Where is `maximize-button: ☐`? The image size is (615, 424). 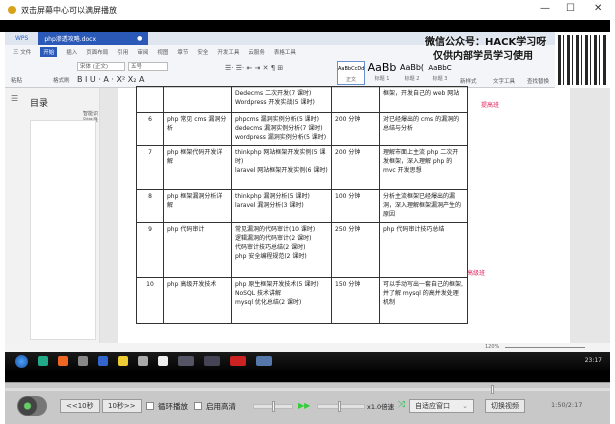 maximize-button: ☐ is located at coordinates (570, 8).